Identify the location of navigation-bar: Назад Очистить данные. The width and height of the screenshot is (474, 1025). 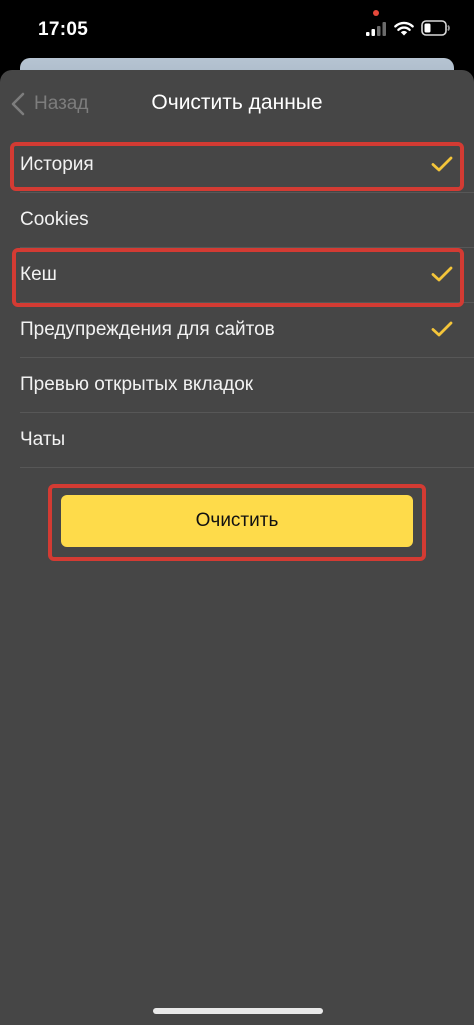
(237, 103).